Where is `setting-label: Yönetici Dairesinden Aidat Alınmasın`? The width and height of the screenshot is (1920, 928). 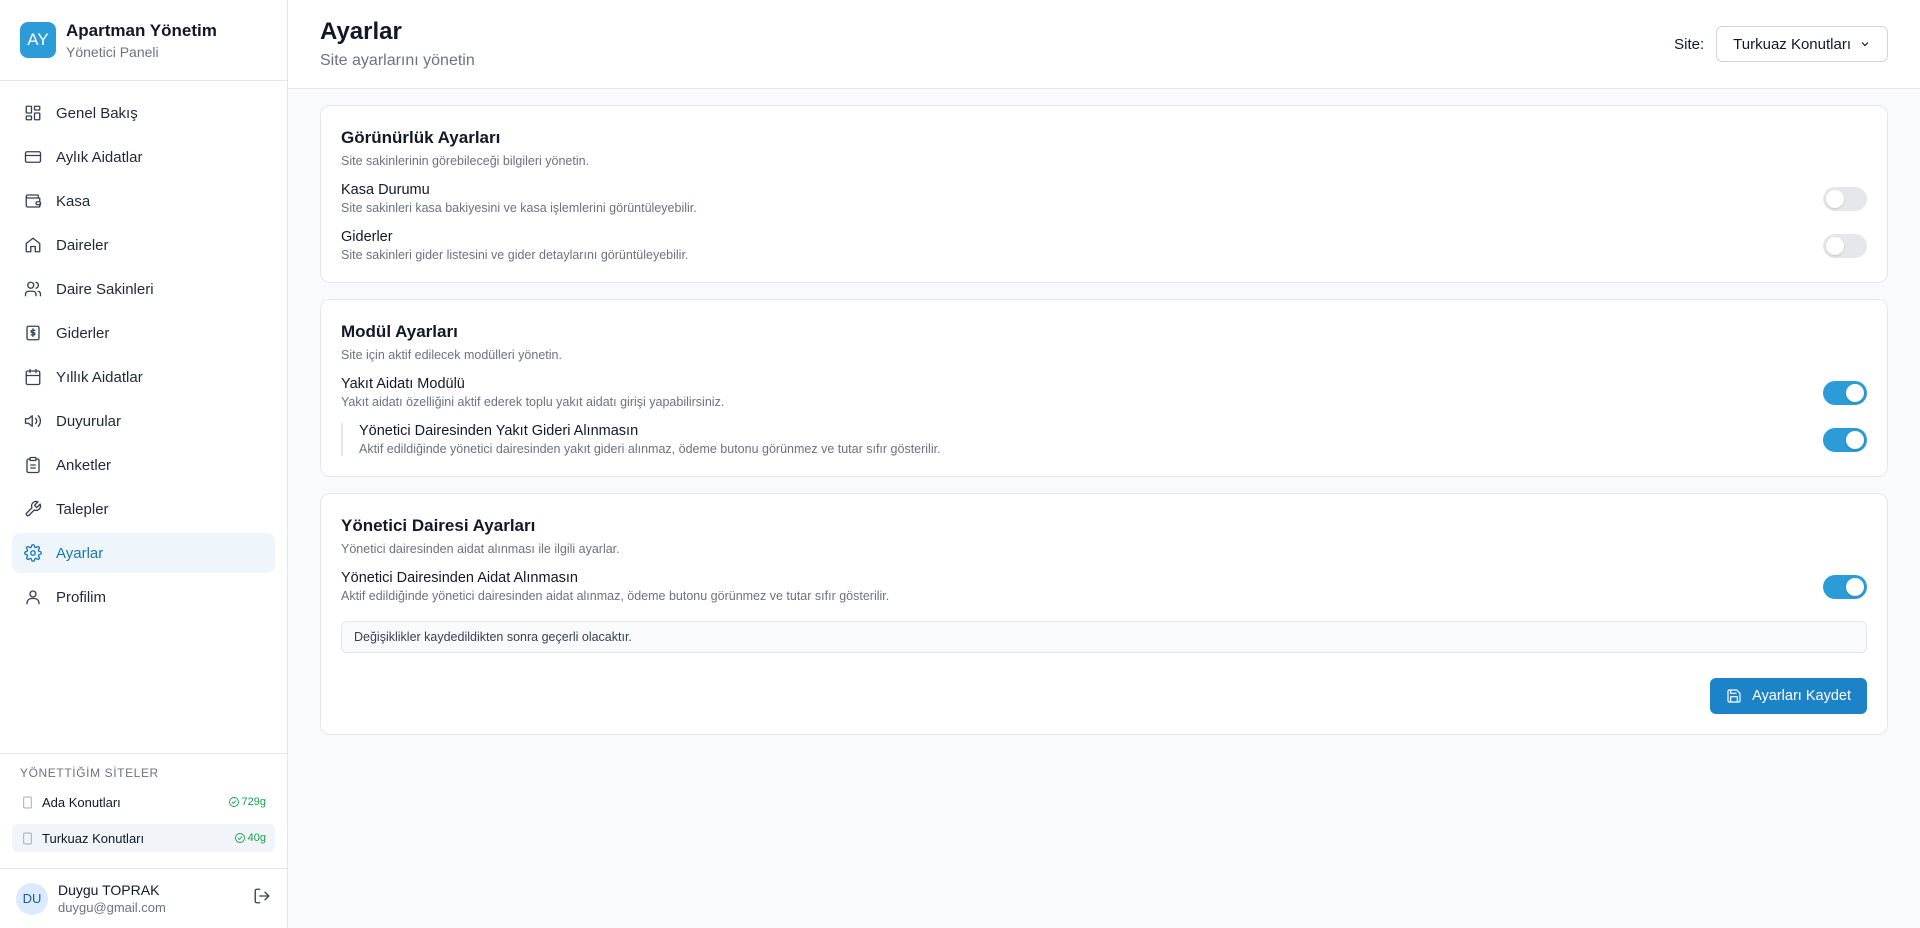 setting-label: Yönetici Dairesinden Aidat Alınmasın is located at coordinates (459, 578).